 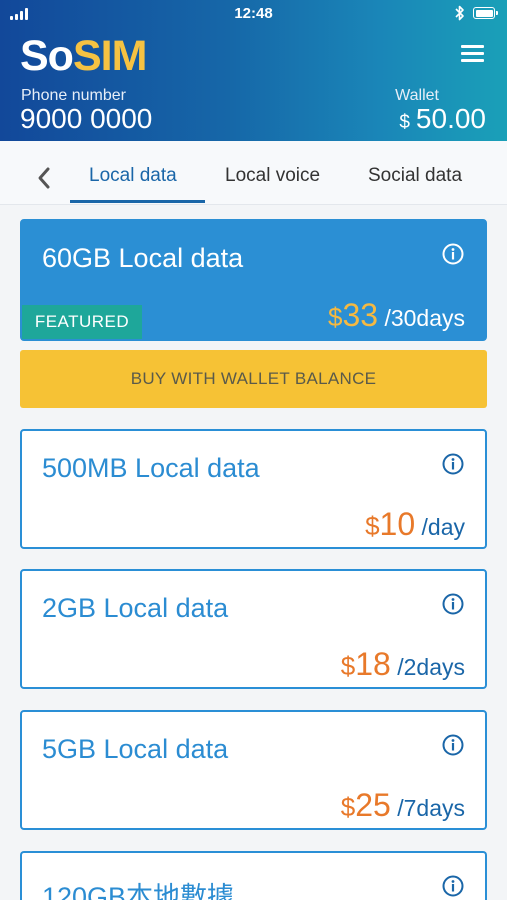 What do you see at coordinates (143, 258) in the screenshot?
I see `plan-title: 60GB Local data` at bounding box center [143, 258].